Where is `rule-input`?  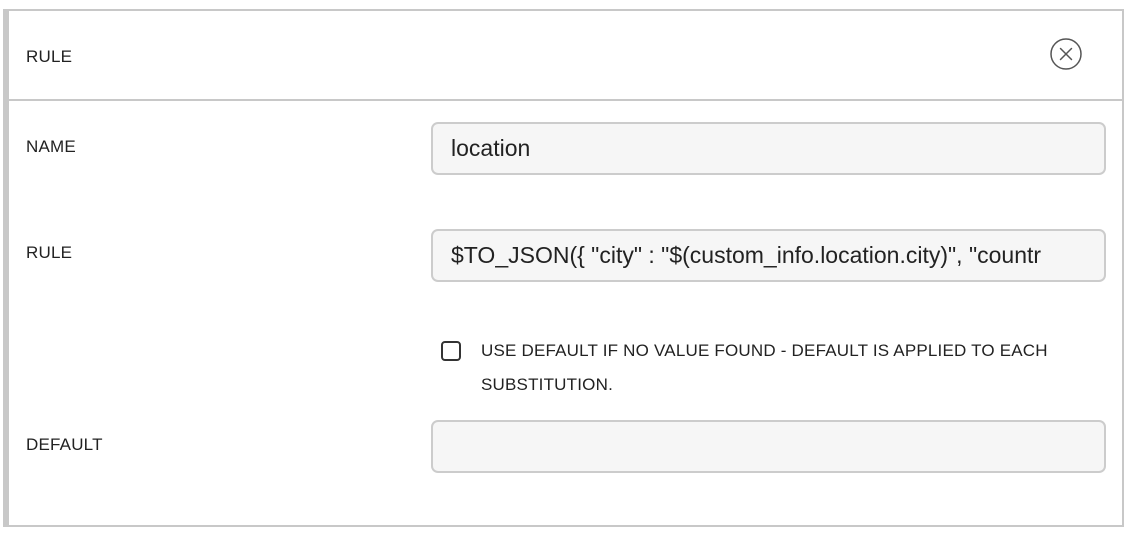 rule-input is located at coordinates (768, 255).